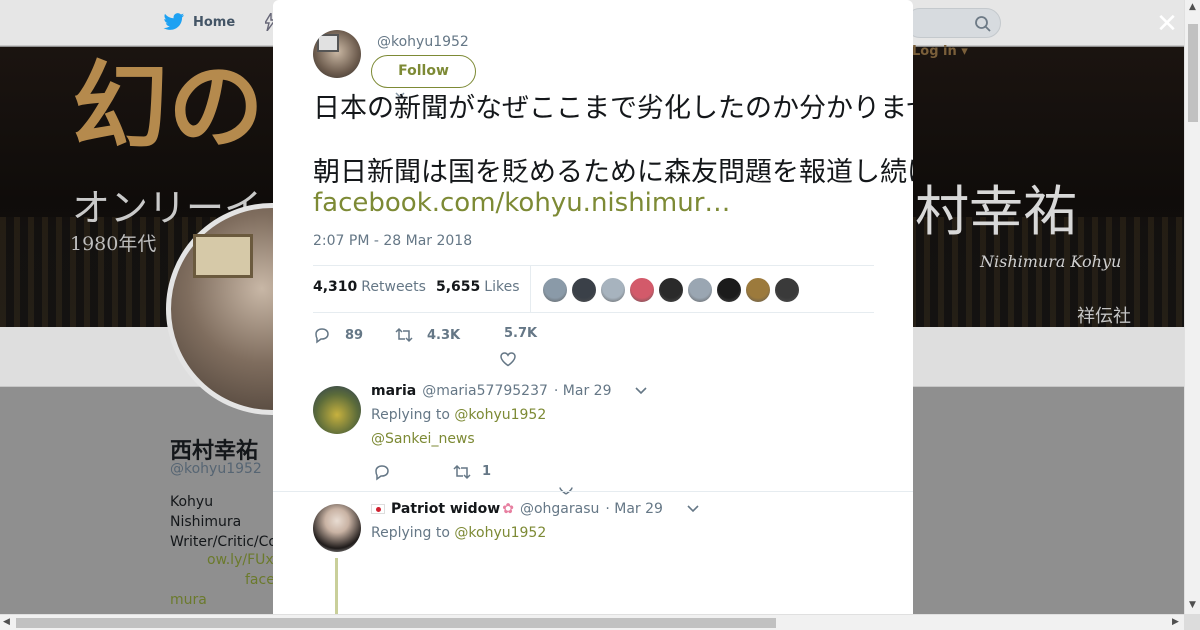 The image size is (1200, 630). What do you see at coordinates (396, 623) in the screenshot?
I see `horizontal-scroll-thumb` at bounding box center [396, 623].